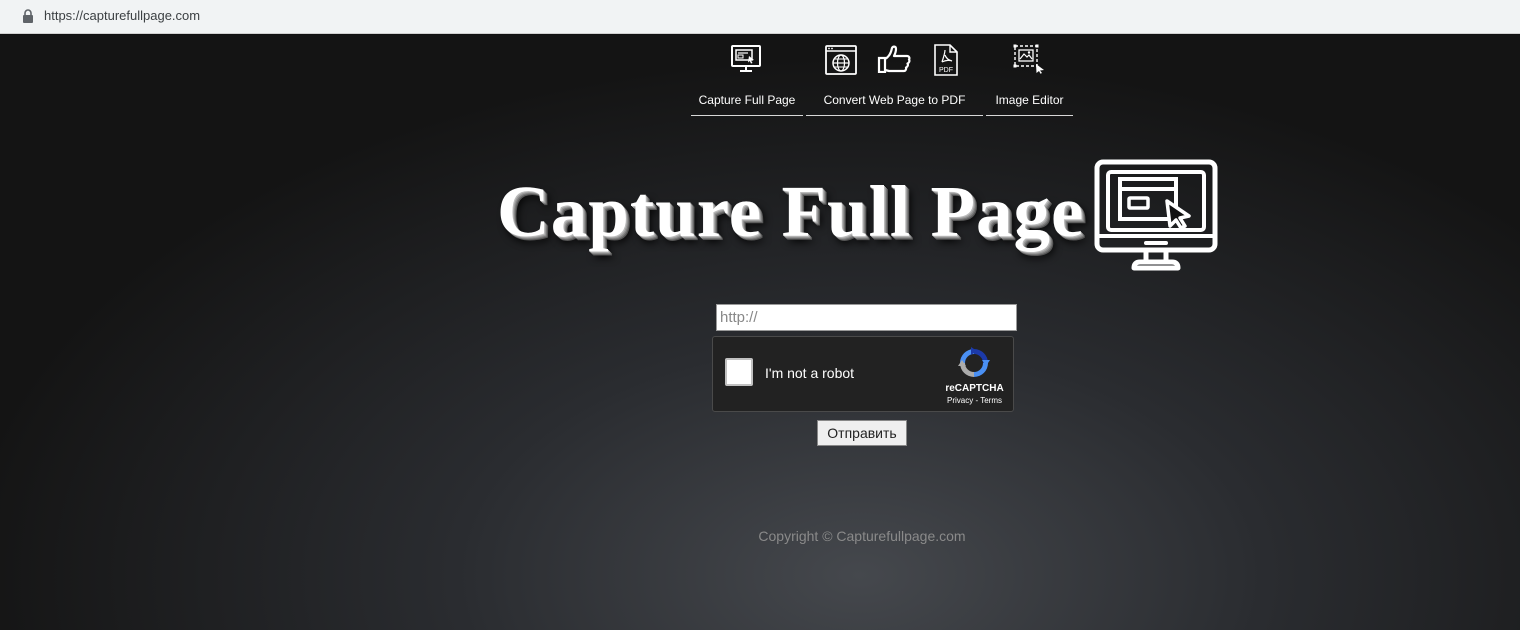  What do you see at coordinates (28, 16) in the screenshot?
I see `lock-icon` at bounding box center [28, 16].